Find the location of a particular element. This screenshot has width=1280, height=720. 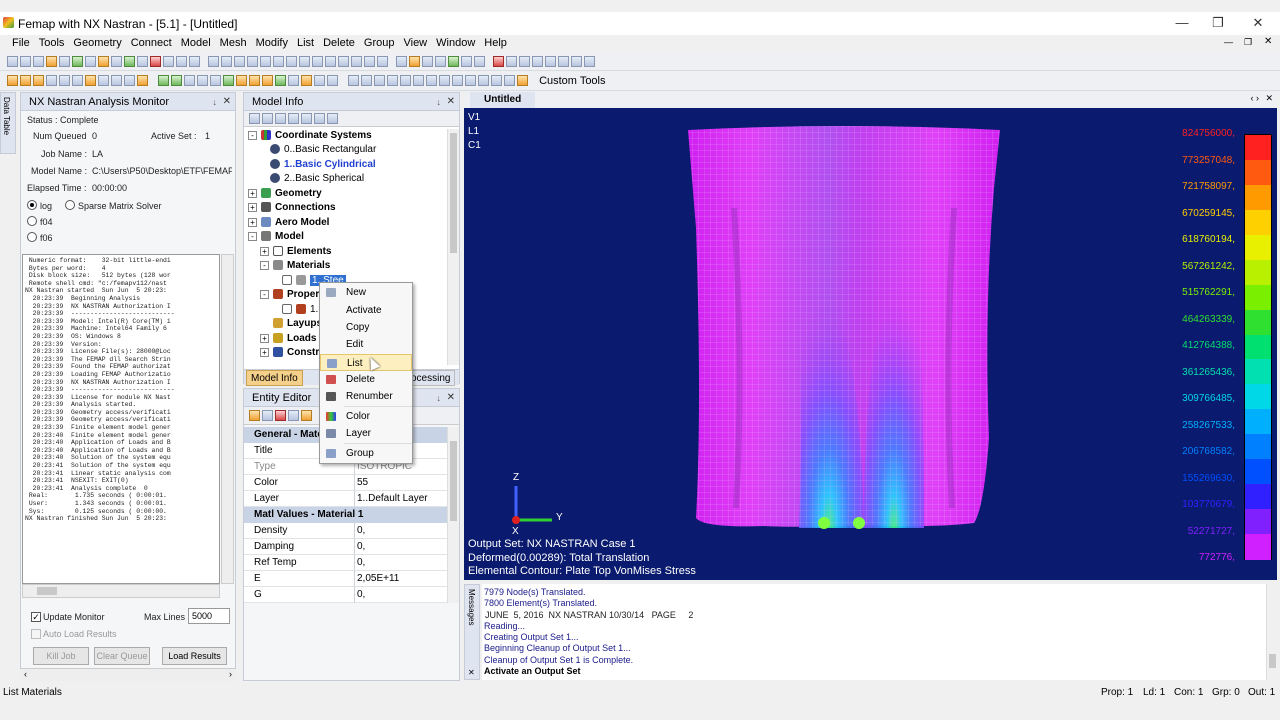

pin-icon: ↓ is located at coordinates (439, 102).